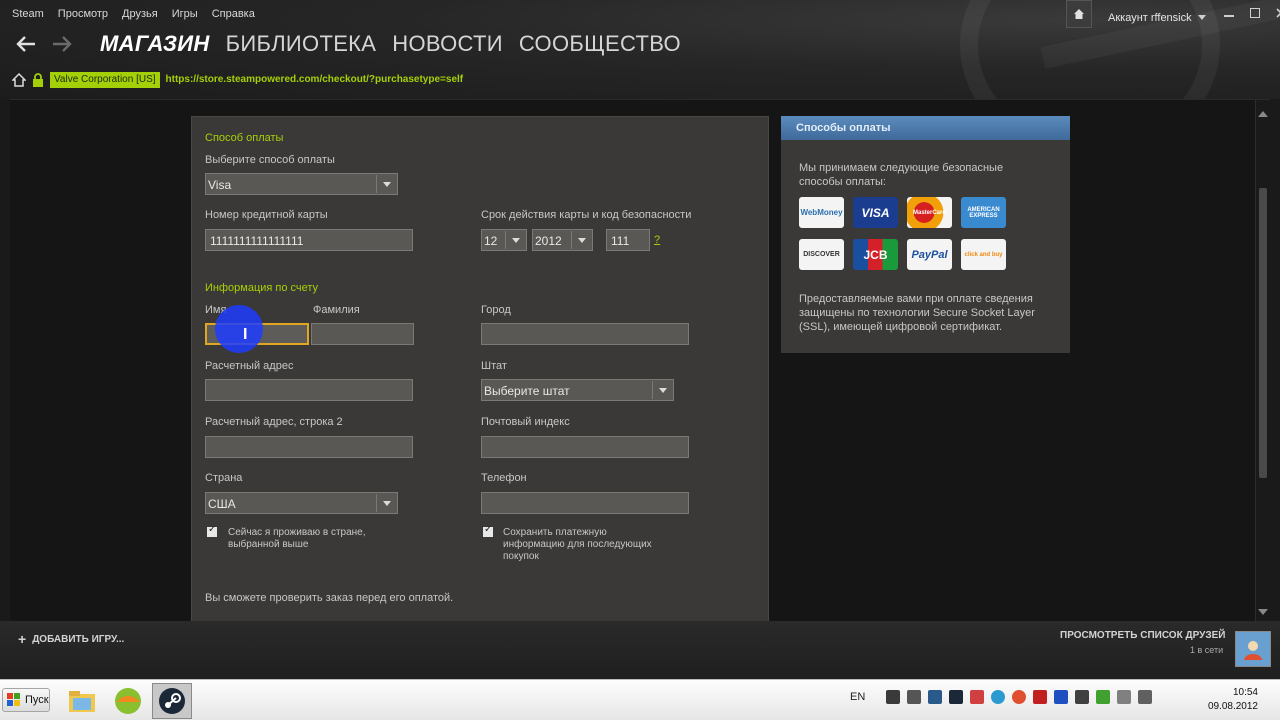 The image size is (1280, 720). Describe the element at coordinates (821, 254) in the screenshot. I see `discover-logo: DISCOVER` at that location.